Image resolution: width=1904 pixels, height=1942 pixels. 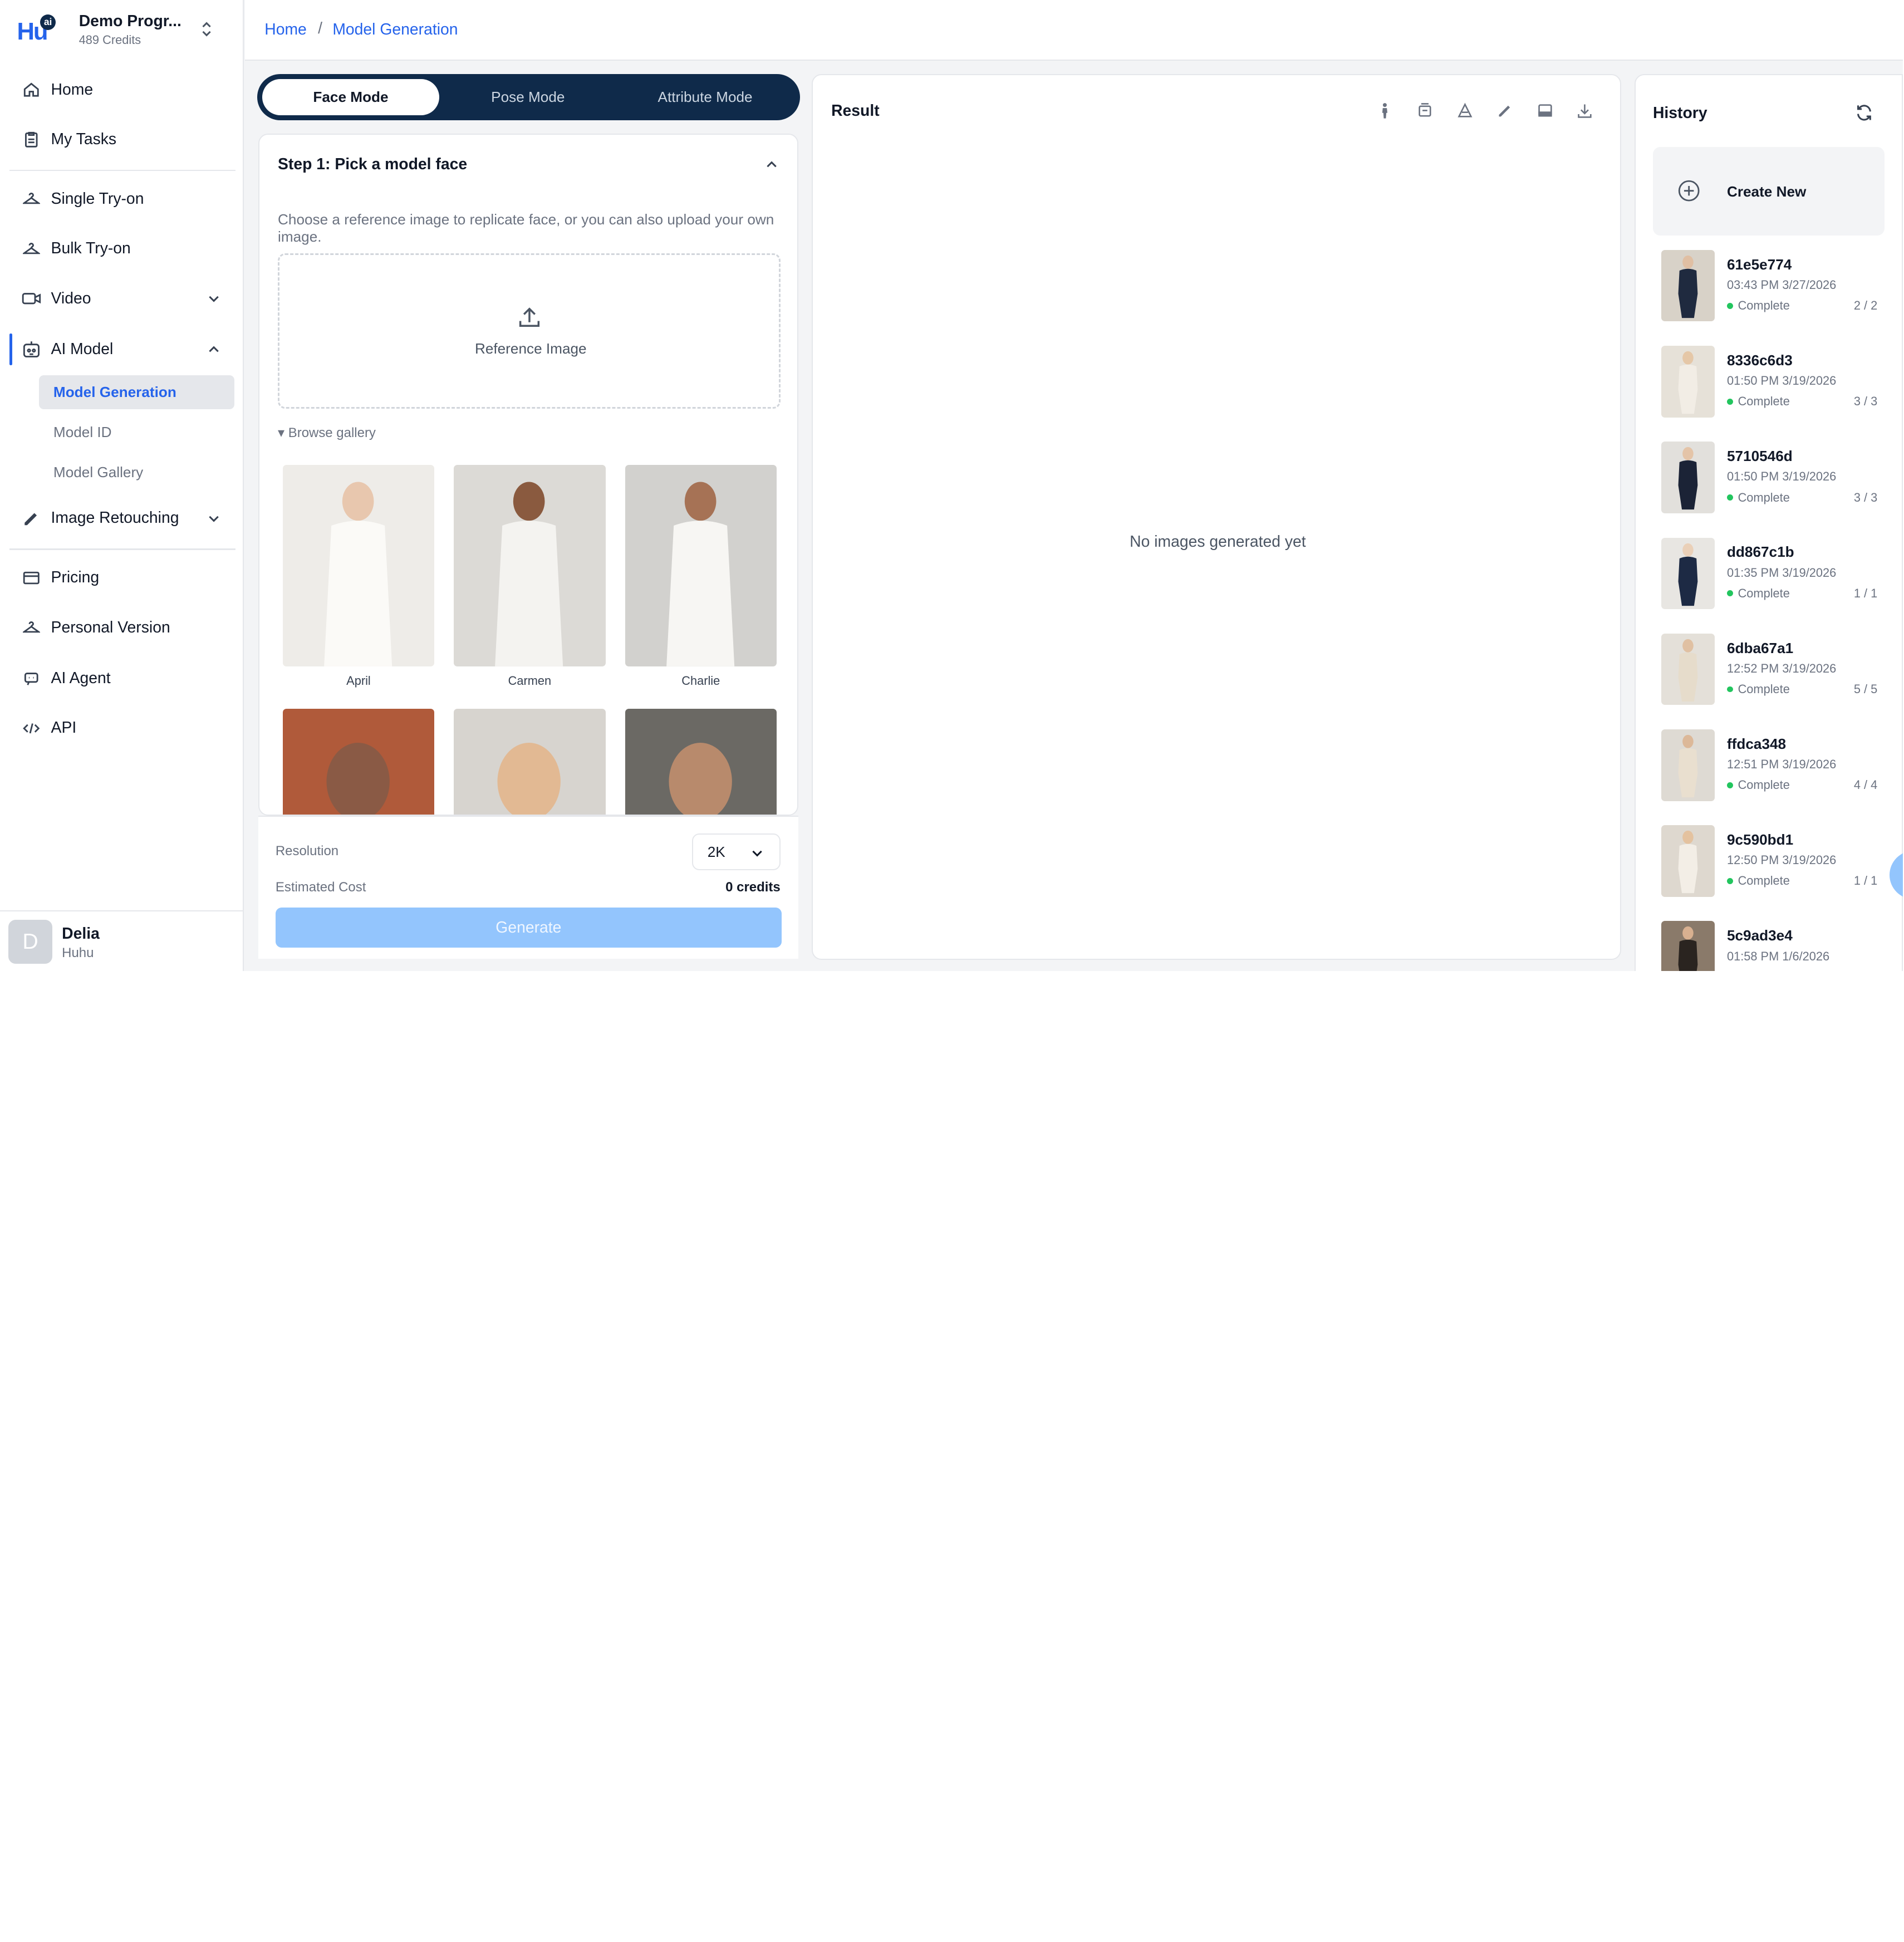 I want to click on resolution-select: 2K, so click(x=736, y=851).